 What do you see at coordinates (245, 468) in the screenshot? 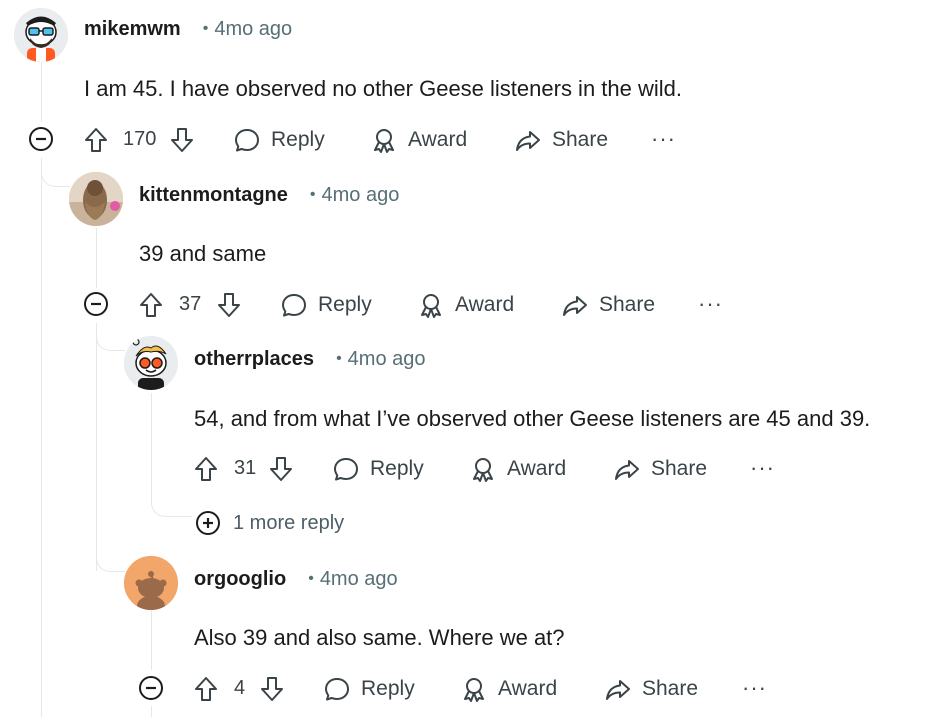
I see `vote-count: 31` at bounding box center [245, 468].